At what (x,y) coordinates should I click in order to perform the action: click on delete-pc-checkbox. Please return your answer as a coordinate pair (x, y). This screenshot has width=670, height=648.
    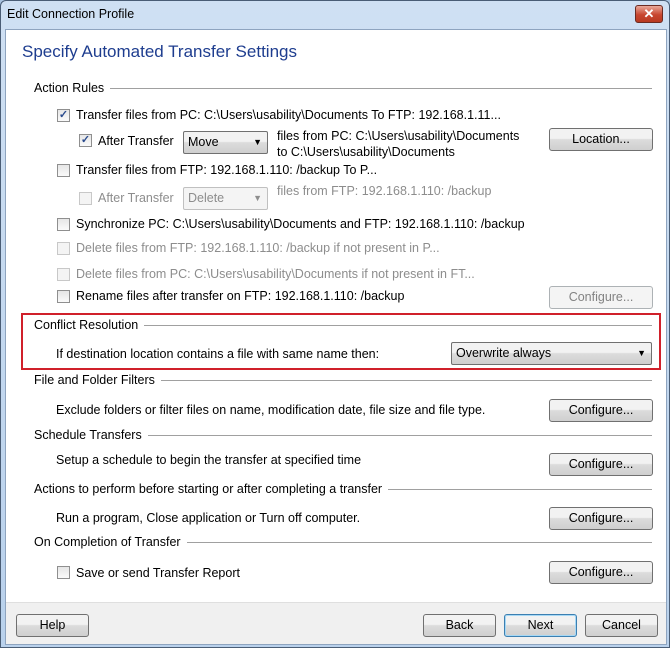
    Looking at the image, I should click on (63, 274).